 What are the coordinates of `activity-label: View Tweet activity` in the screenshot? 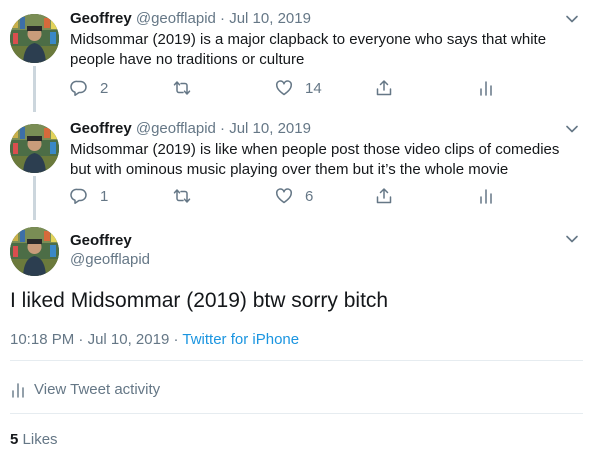 It's located at (97, 389).